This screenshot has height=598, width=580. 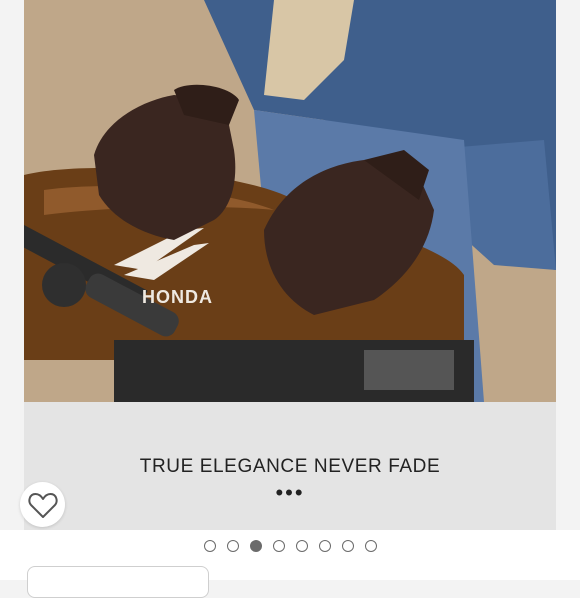 I want to click on heart-outline-icon, so click(x=42, y=505).